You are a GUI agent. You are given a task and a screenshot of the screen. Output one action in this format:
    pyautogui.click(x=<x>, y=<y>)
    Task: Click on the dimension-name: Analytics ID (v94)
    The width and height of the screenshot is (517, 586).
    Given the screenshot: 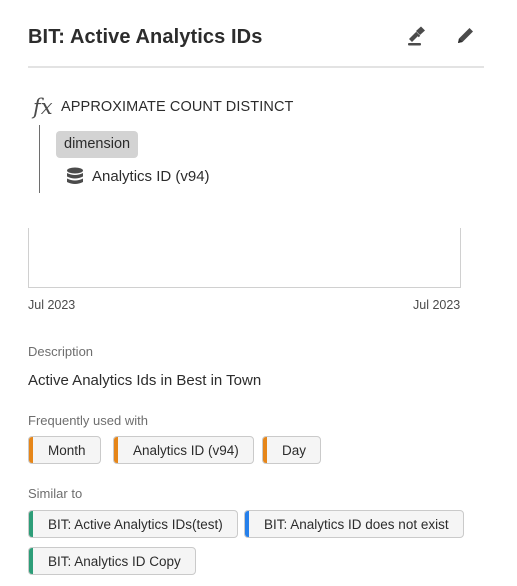 What is the action you would take?
    pyautogui.click(x=151, y=176)
    